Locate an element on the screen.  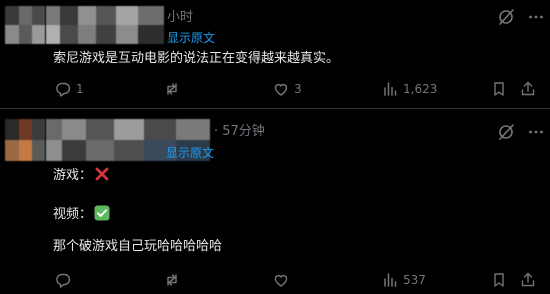
views-button: 1,623 is located at coordinates (409, 89).